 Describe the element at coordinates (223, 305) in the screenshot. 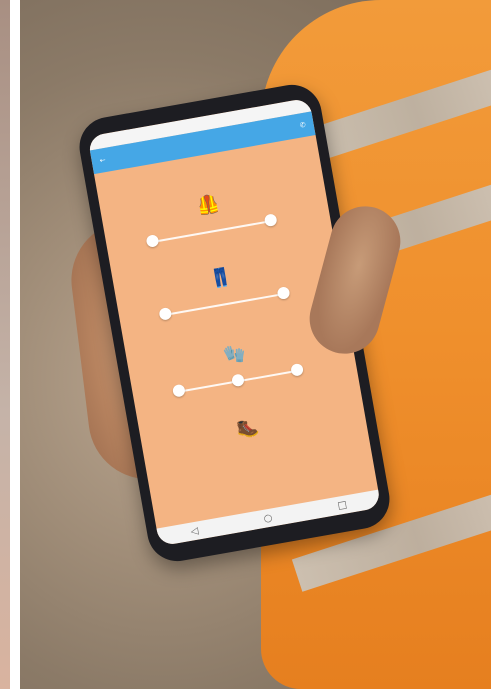

I see `trousers-slider` at that location.